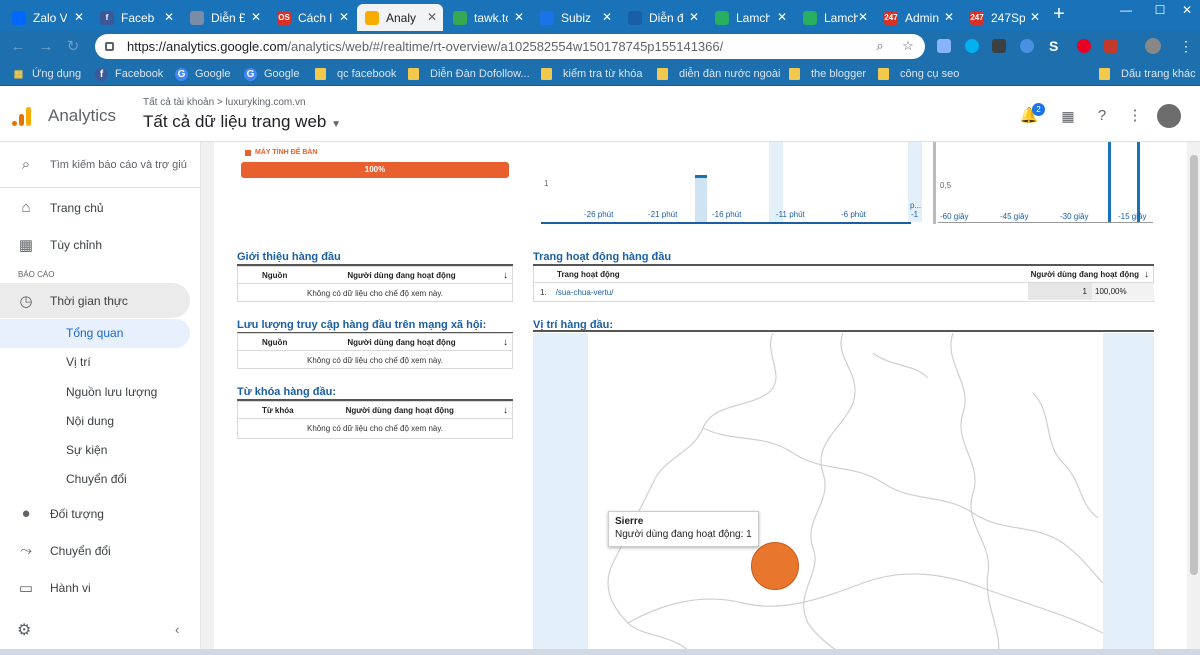 The height and width of the screenshot is (655, 1200). Describe the element at coordinates (95, 244) in the screenshot. I see `sidebar-item-customize: ▦ Tùy chỉnh` at that location.